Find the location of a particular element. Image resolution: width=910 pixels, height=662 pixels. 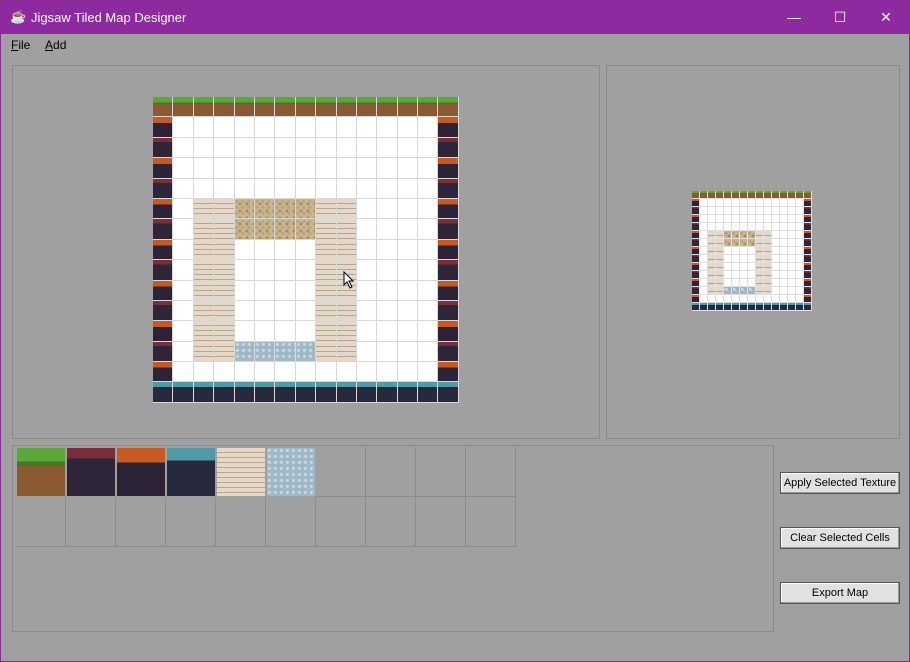

texture-palette-grid is located at coordinates (266, 497).